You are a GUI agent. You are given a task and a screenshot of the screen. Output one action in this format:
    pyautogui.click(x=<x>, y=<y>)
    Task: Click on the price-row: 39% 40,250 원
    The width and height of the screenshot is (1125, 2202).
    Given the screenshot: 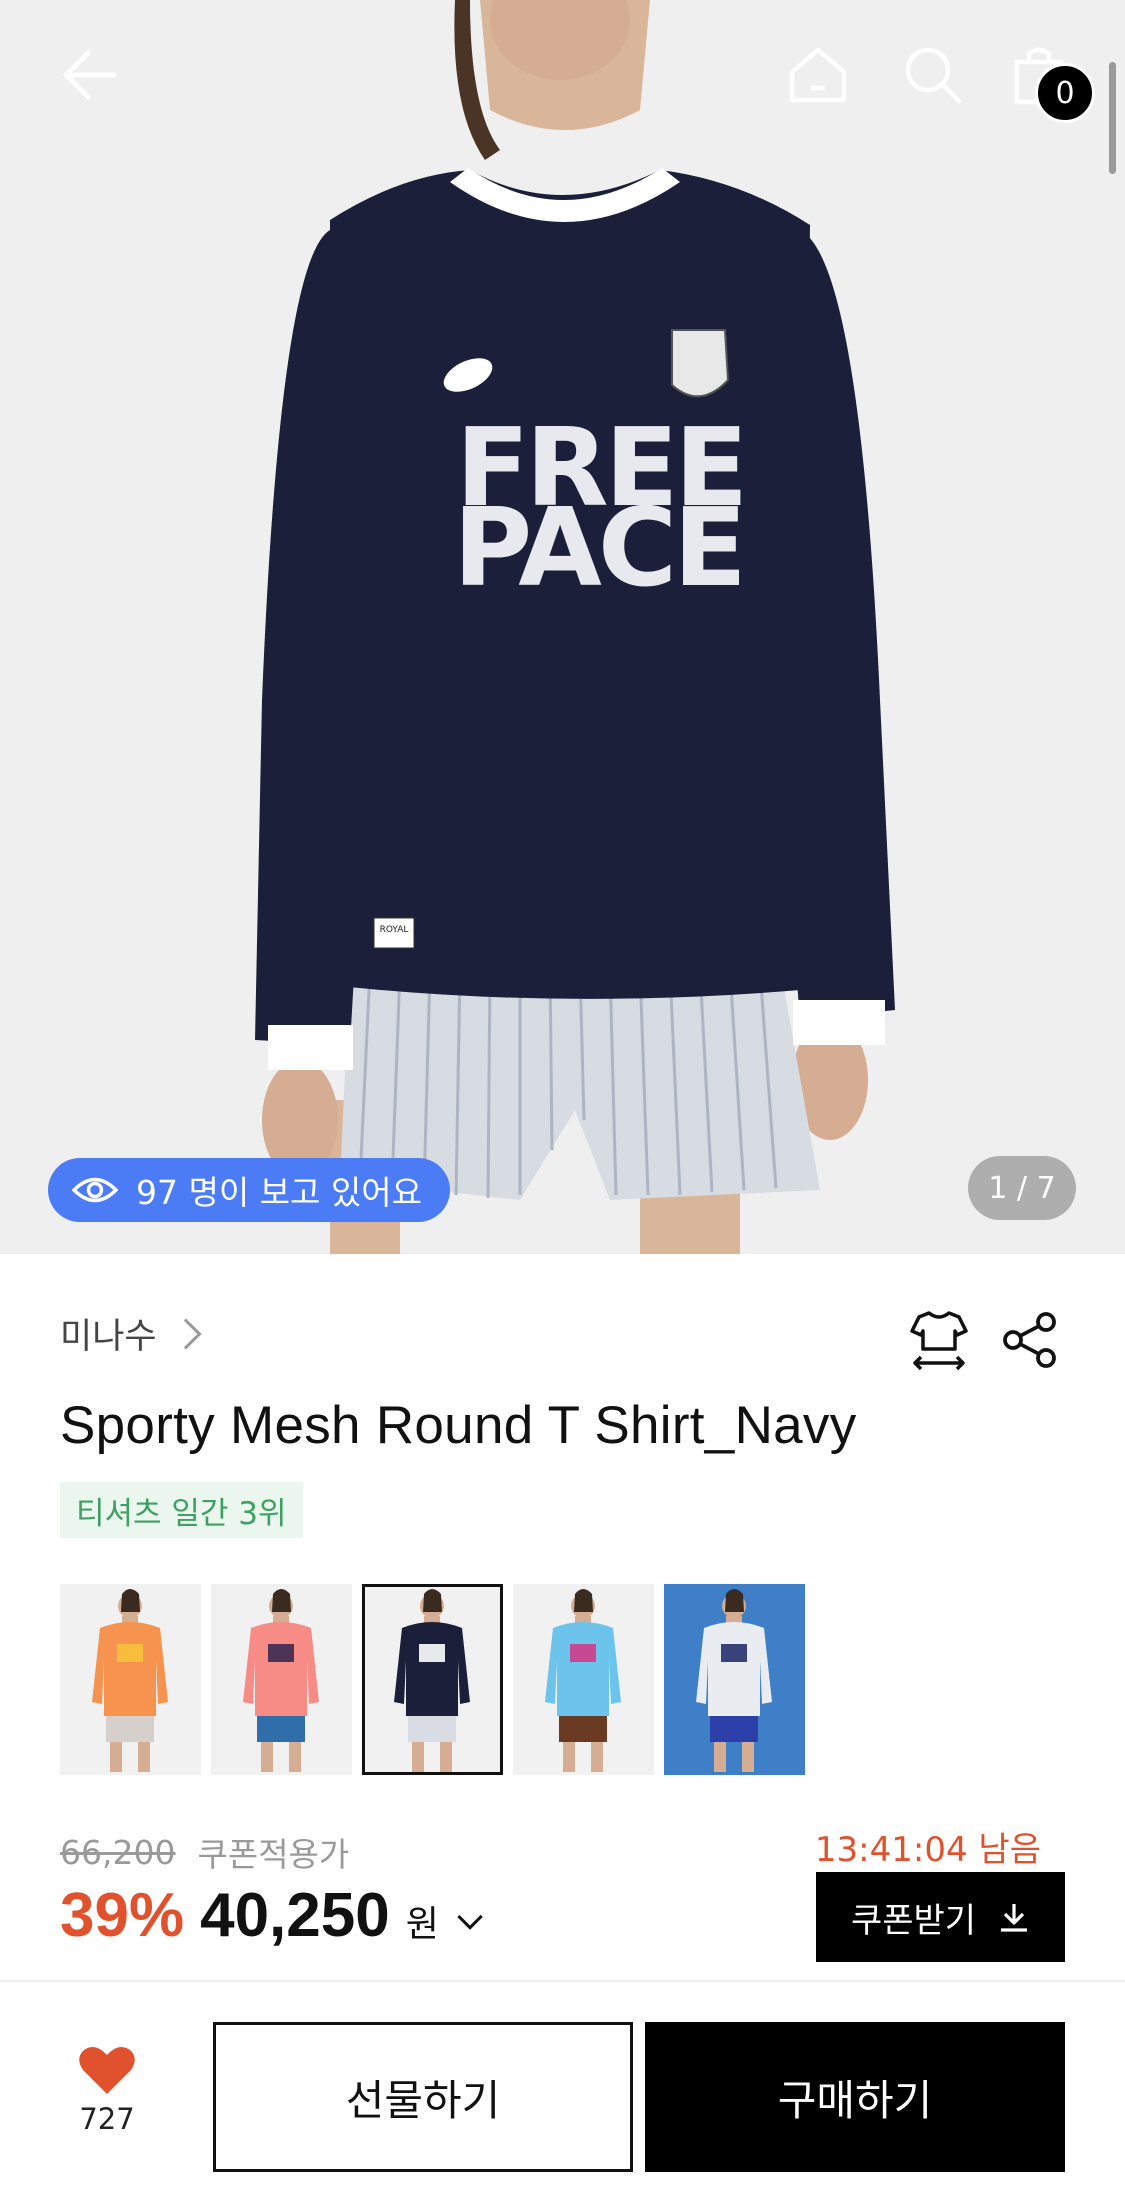 What is the action you would take?
    pyautogui.click(x=271, y=1915)
    